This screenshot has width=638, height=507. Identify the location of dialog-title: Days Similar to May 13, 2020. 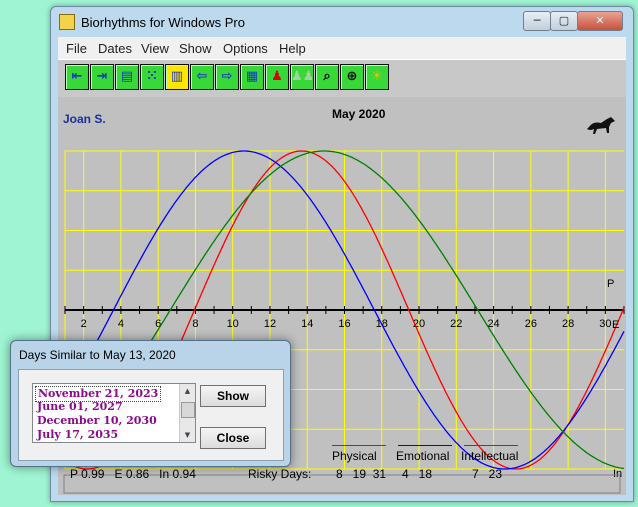
(97, 355).